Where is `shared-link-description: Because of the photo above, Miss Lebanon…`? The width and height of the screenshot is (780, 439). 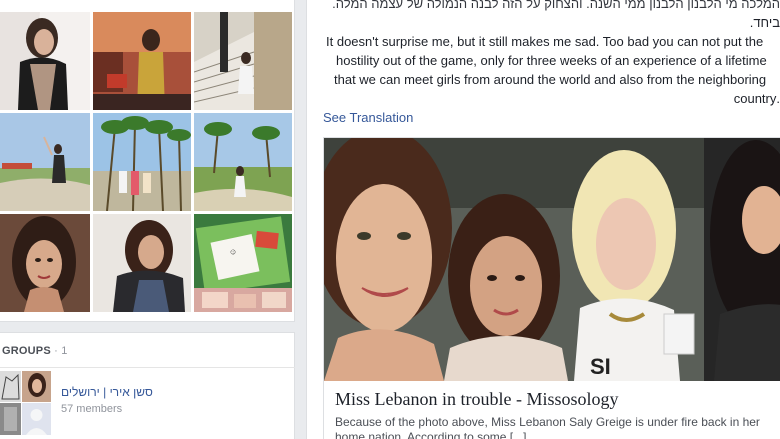
shared-link-description: Because of the photo above, Miss Lebanon… is located at coordinates (547, 427).